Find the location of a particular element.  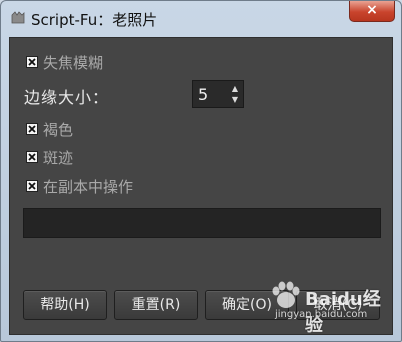

work-on-copy-label: 在副本中操作 is located at coordinates (88, 186).